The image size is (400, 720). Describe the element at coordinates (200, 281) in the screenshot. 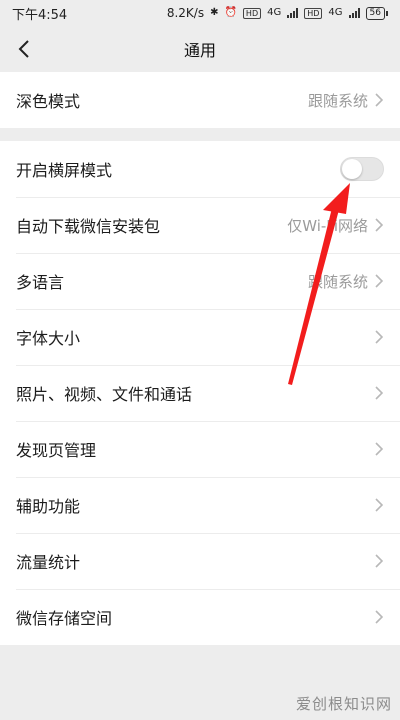

I see `setting-language: 多语言 跟随系统` at that location.